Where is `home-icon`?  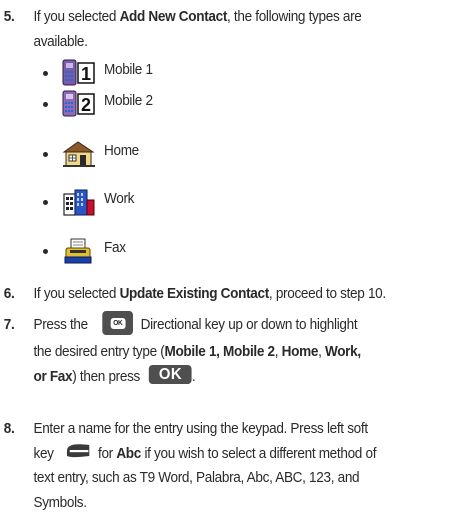
home-icon is located at coordinates (78, 154).